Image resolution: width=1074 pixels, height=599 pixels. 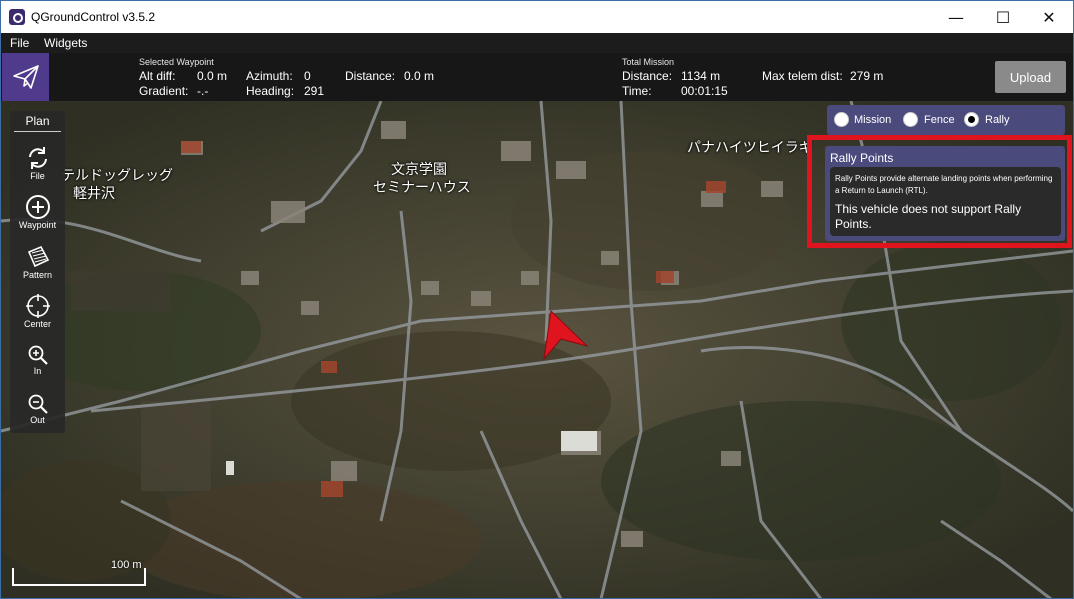 What do you see at coordinates (867, 76) in the screenshot?
I see `max-telem-value: 279 m` at bounding box center [867, 76].